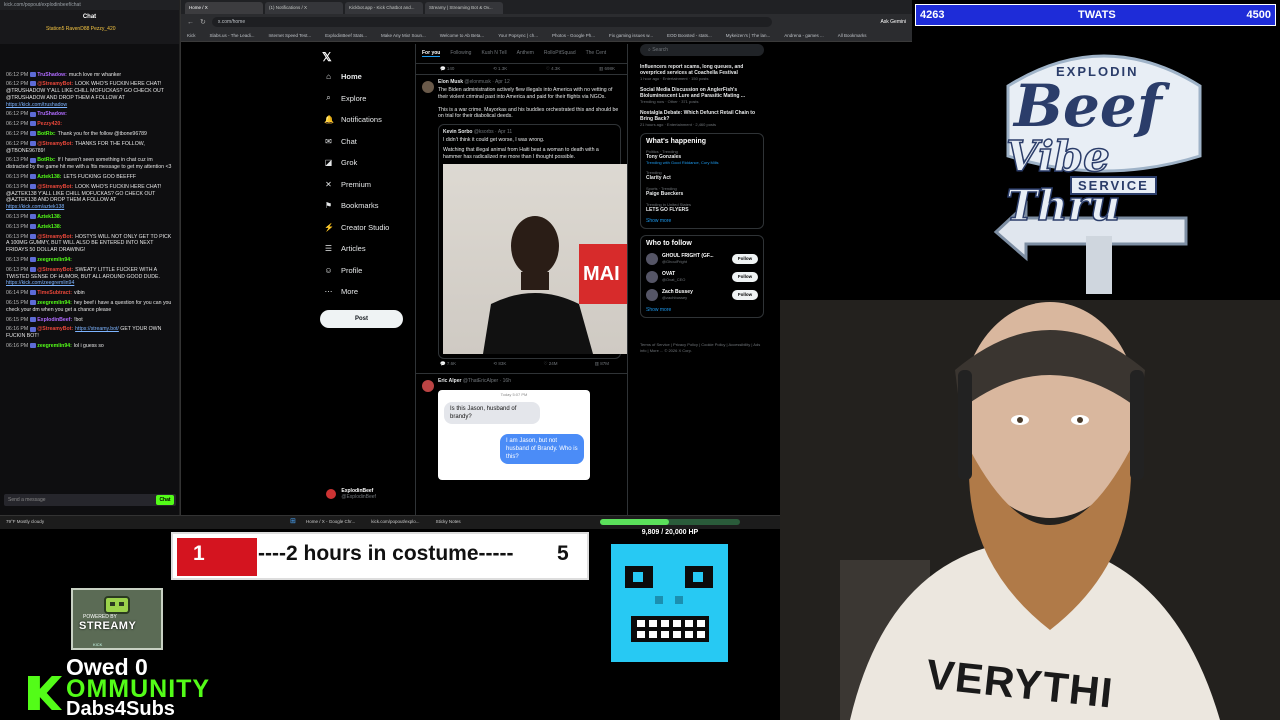 The width and height of the screenshot is (1280, 720). Describe the element at coordinates (224, 8) in the screenshot. I see `browser-tab: Home / X` at that location.